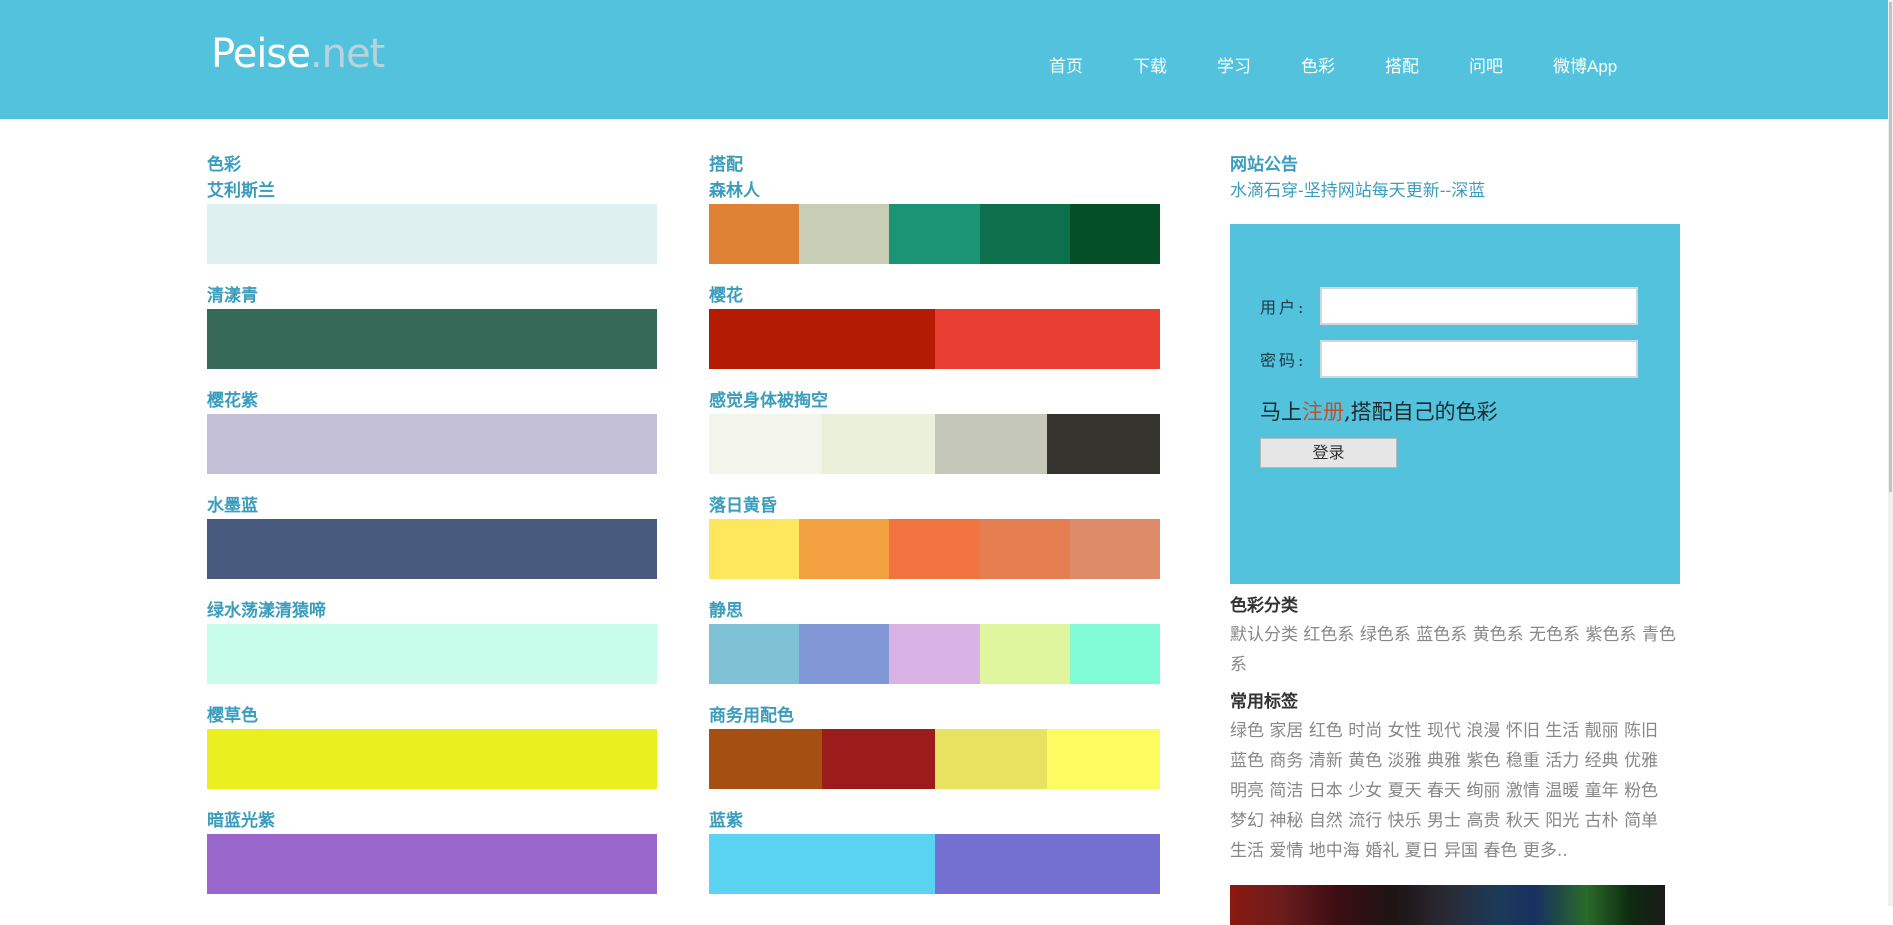  I want to click on color-name: 樱草色, so click(432, 716).